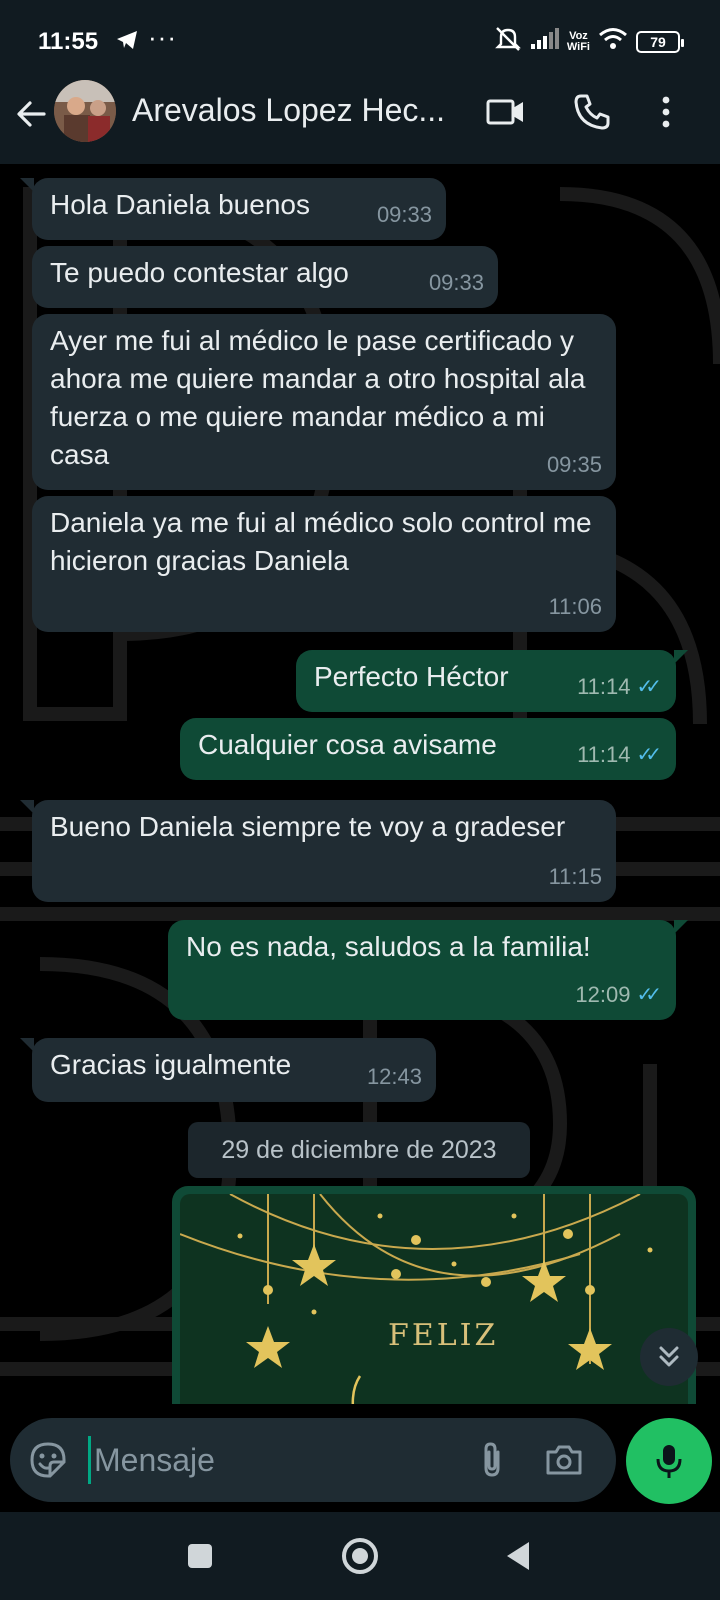 This screenshot has width=720, height=1600. I want to click on avatar, so click(85, 111).